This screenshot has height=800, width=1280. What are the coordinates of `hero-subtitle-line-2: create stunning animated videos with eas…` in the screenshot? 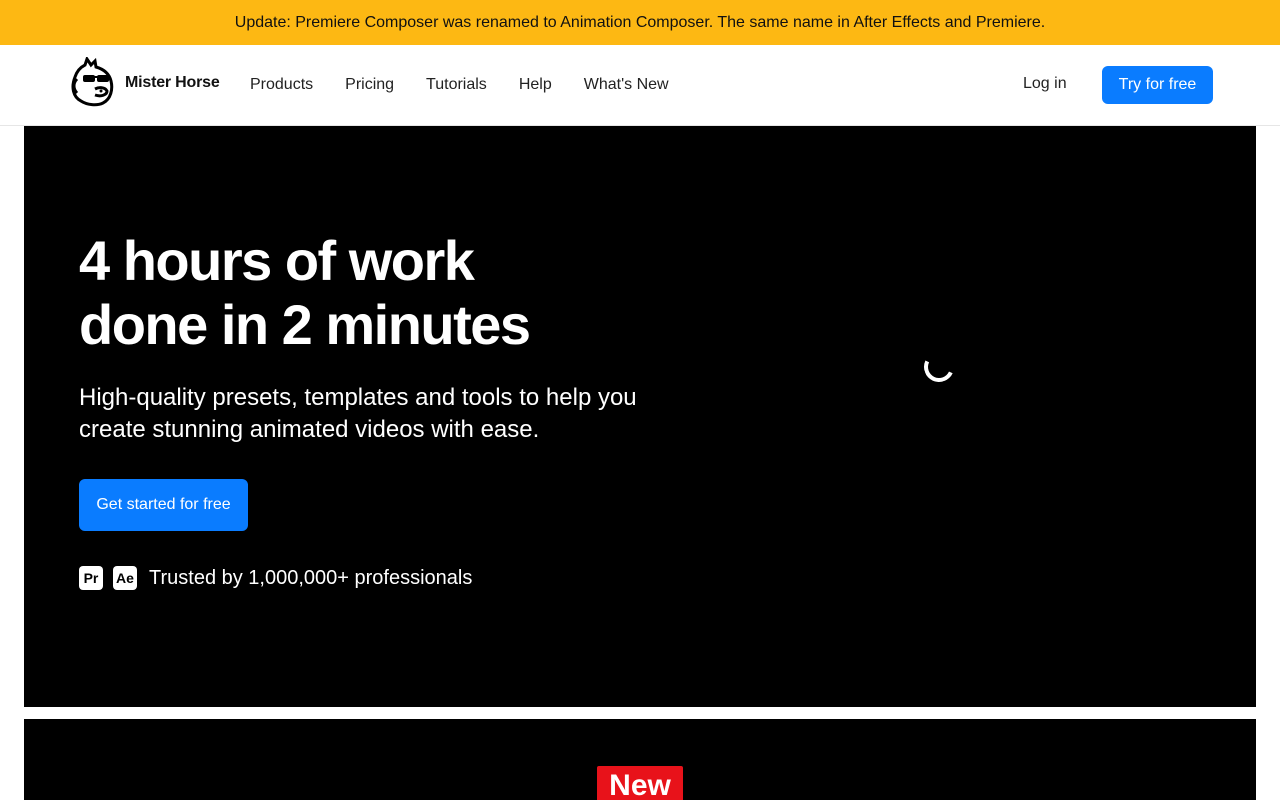 It's located at (309, 429).